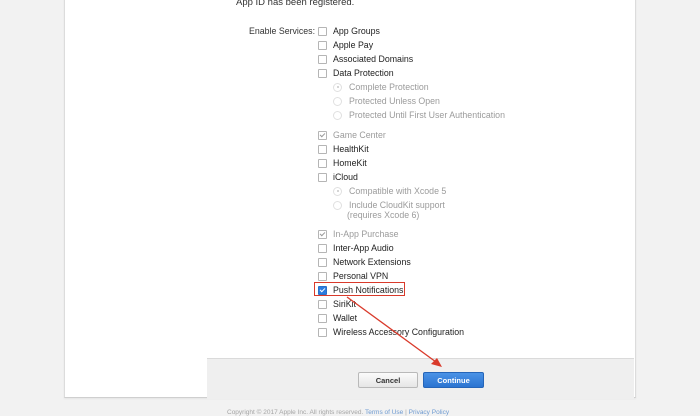 The width and height of the screenshot is (700, 416). Describe the element at coordinates (345, 177) in the screenshot. I see `service-label: iCloud` at that location.